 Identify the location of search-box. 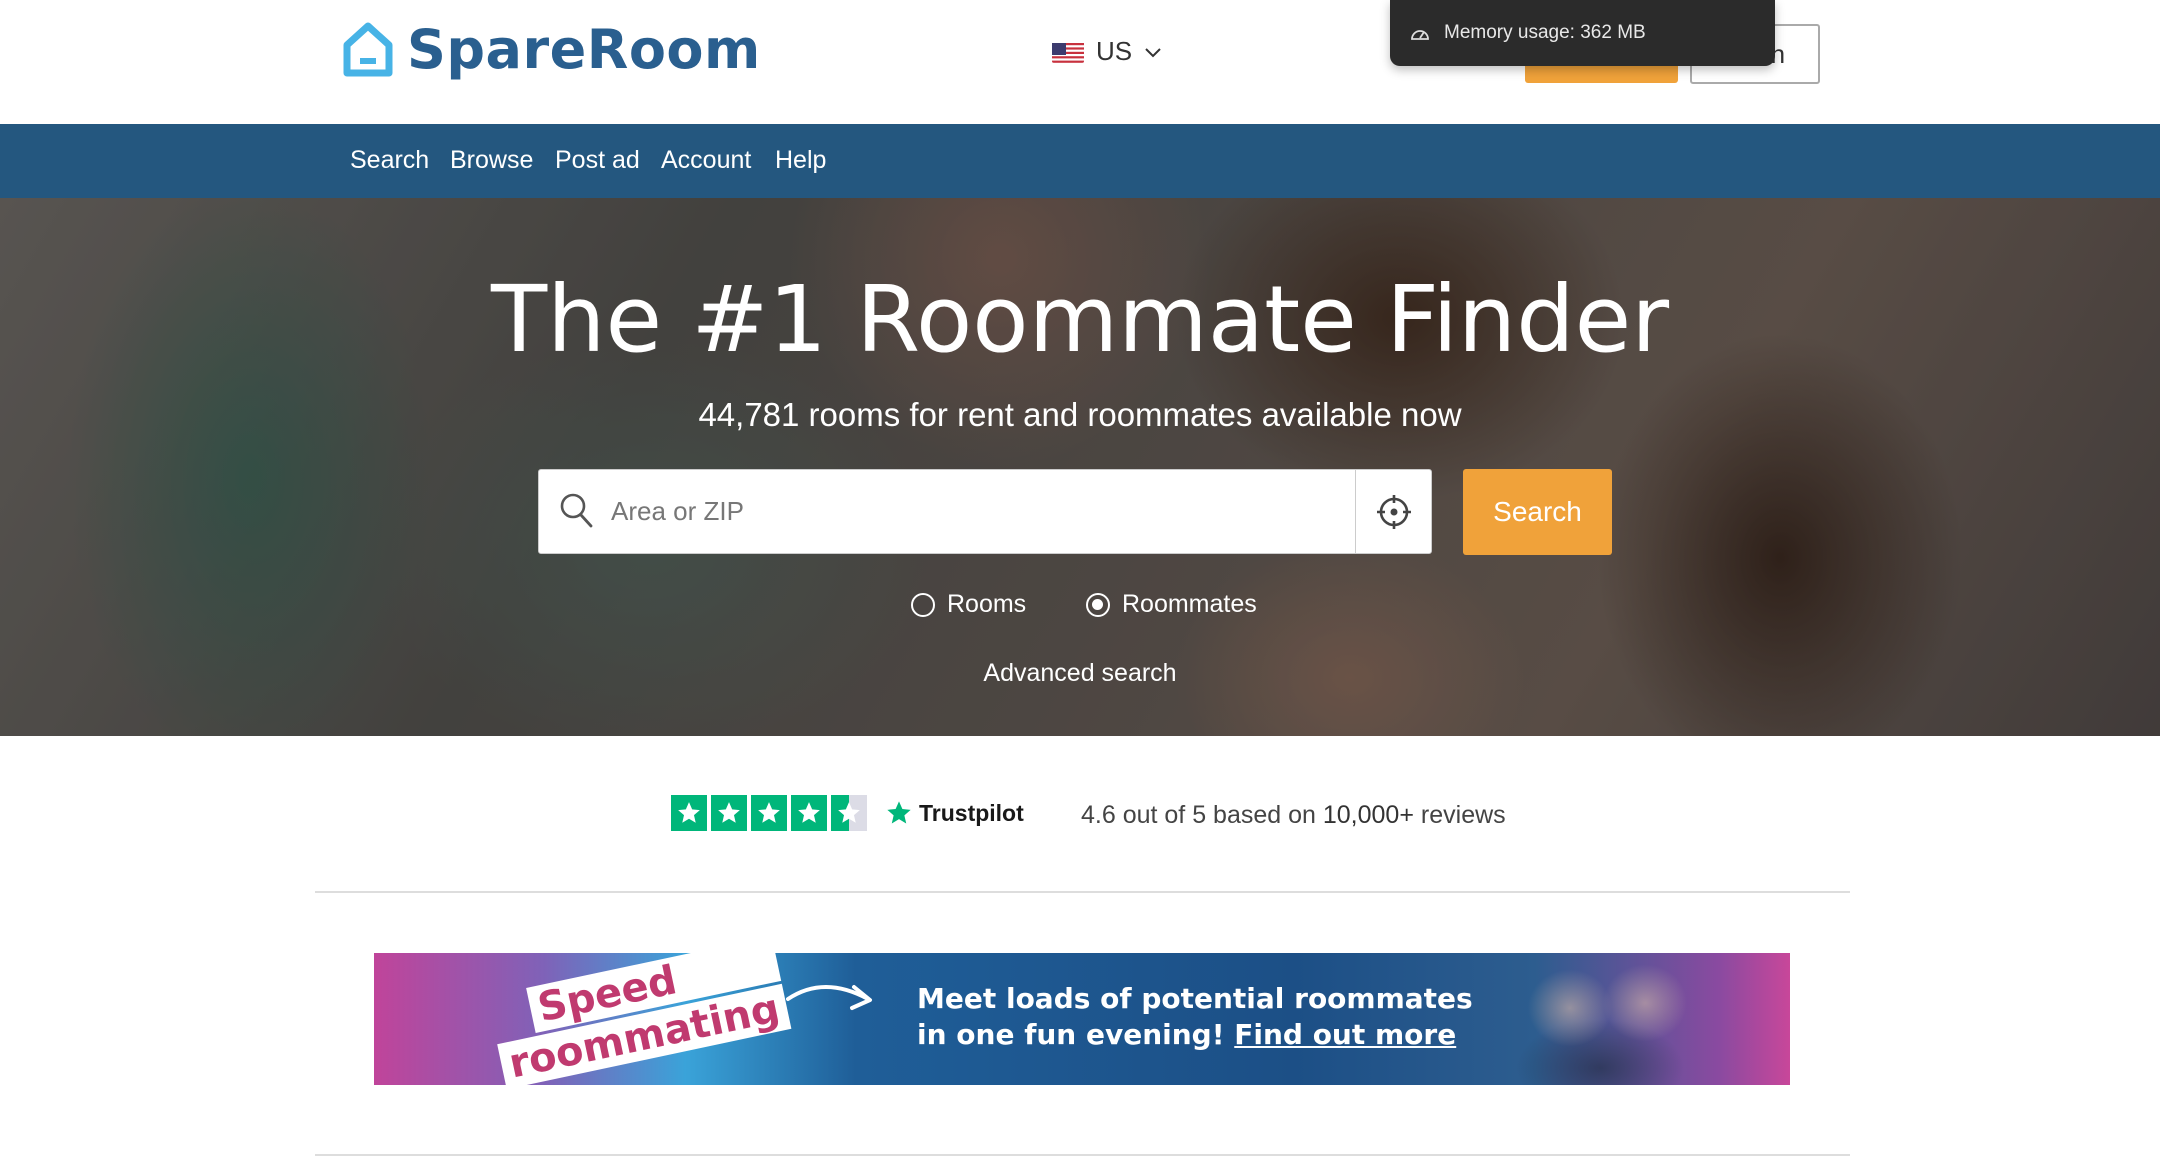
(985, 511).